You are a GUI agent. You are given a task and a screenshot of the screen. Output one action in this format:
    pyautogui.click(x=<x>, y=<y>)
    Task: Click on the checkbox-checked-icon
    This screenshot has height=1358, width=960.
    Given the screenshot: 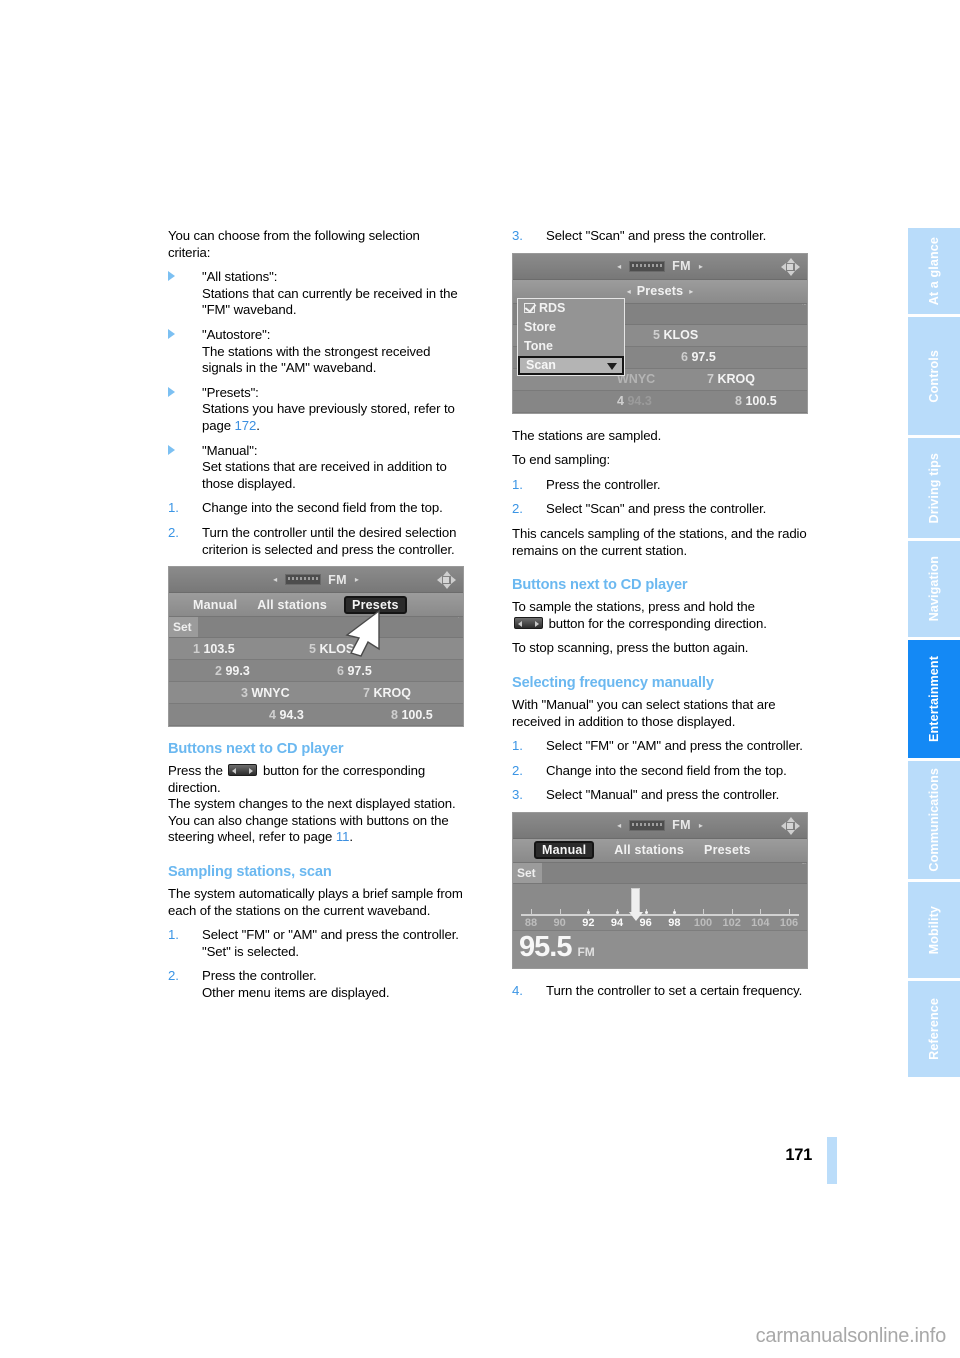 What is the action you would take?
    pyautogui.click(x=529, y=308)
    